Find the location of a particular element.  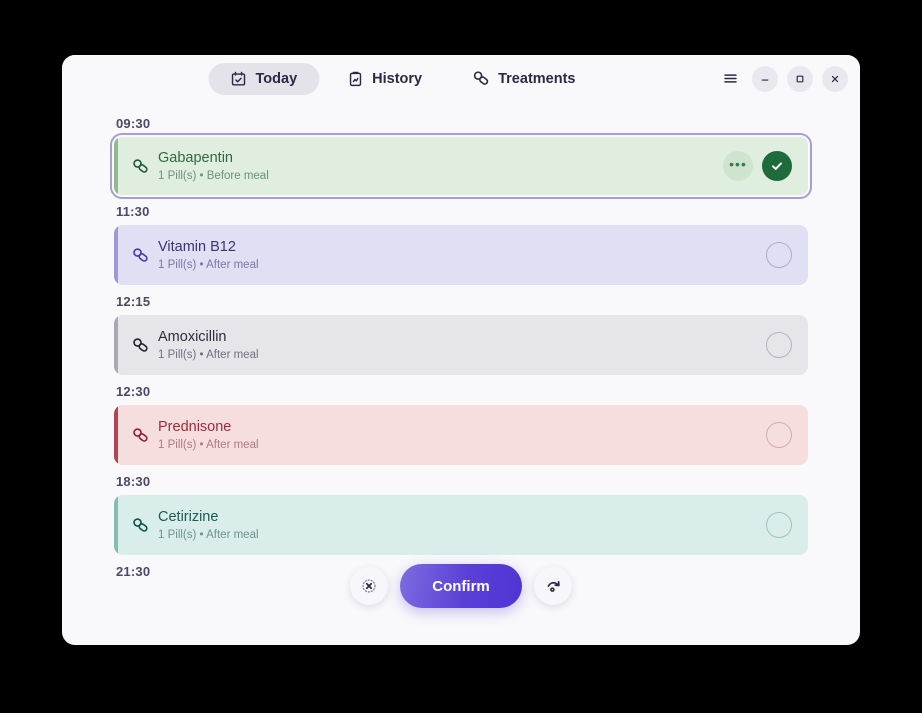

tab-today-label: Today is located at coordinates (276, 78).